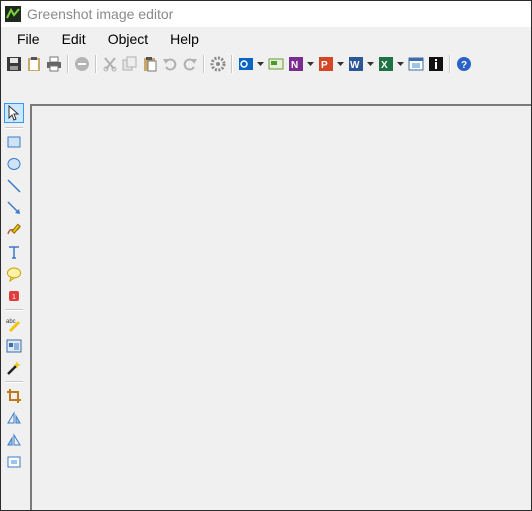 This screenshot has width=532, height=511. What do you see at coordinates (14, 368) in the screenshot?
I see `effects-icon` at bounding box center [14, 368].